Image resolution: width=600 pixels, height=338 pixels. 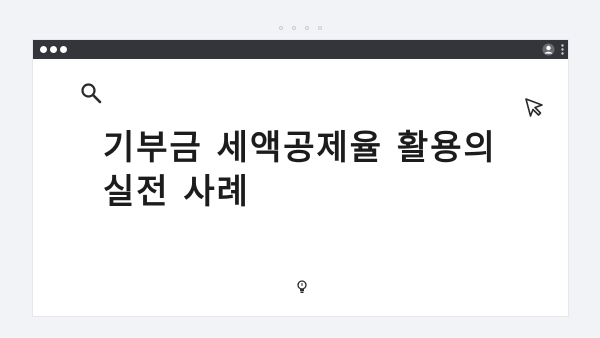 What do you see at coordinates (548, 49) in the screenshot?
I see `user-icon` at bounding box center [548, 49].